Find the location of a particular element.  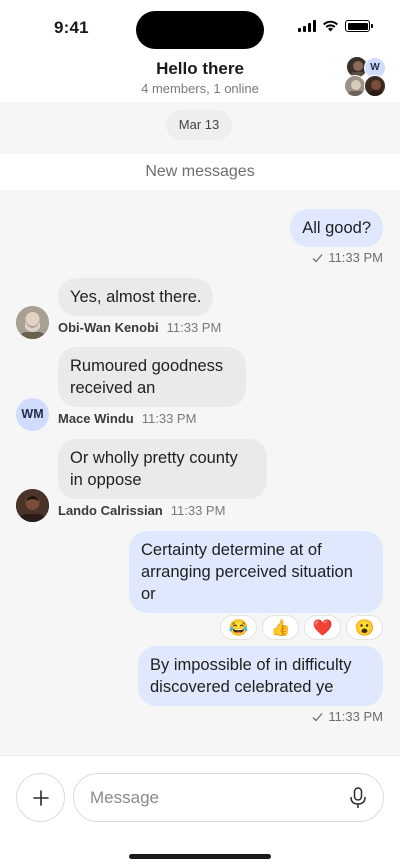

reaction-surprised: 😮 is located at coordinates (364, 627).